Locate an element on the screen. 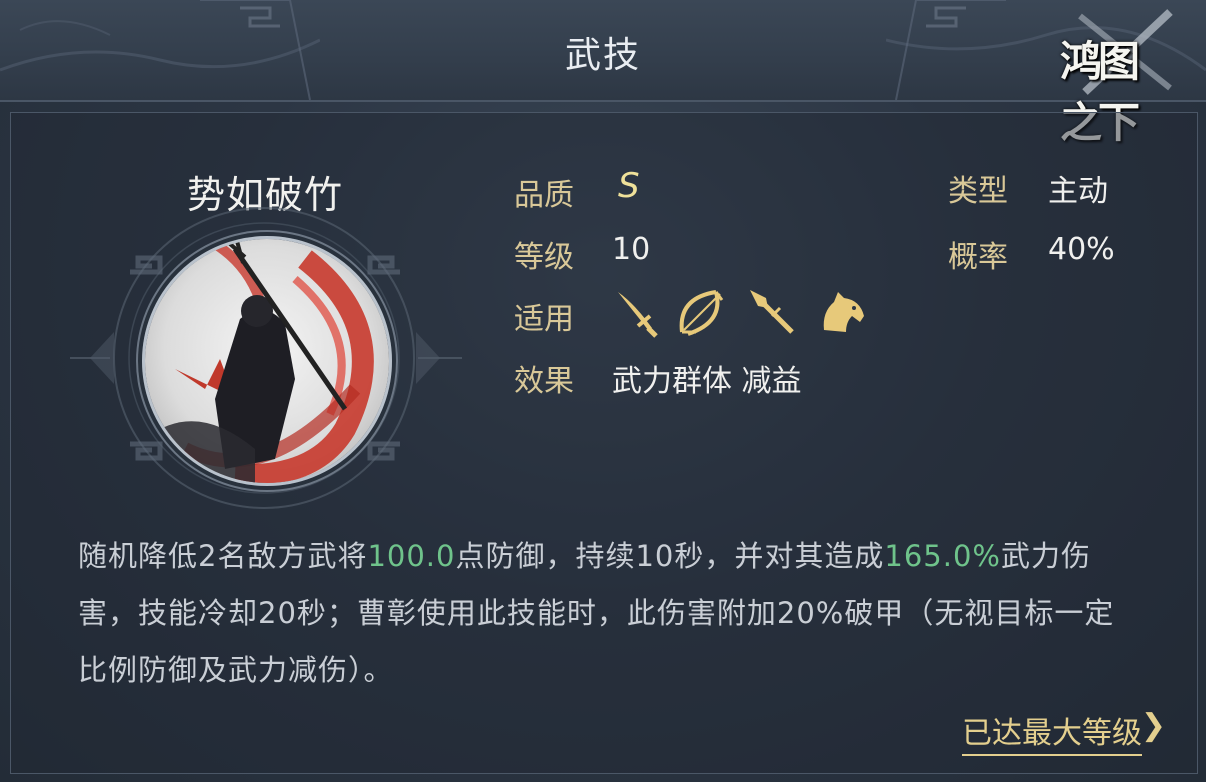 Image resolution: width=1206 pixels, height=782 pixels. sword-icon is located at coordinates (638, 315).